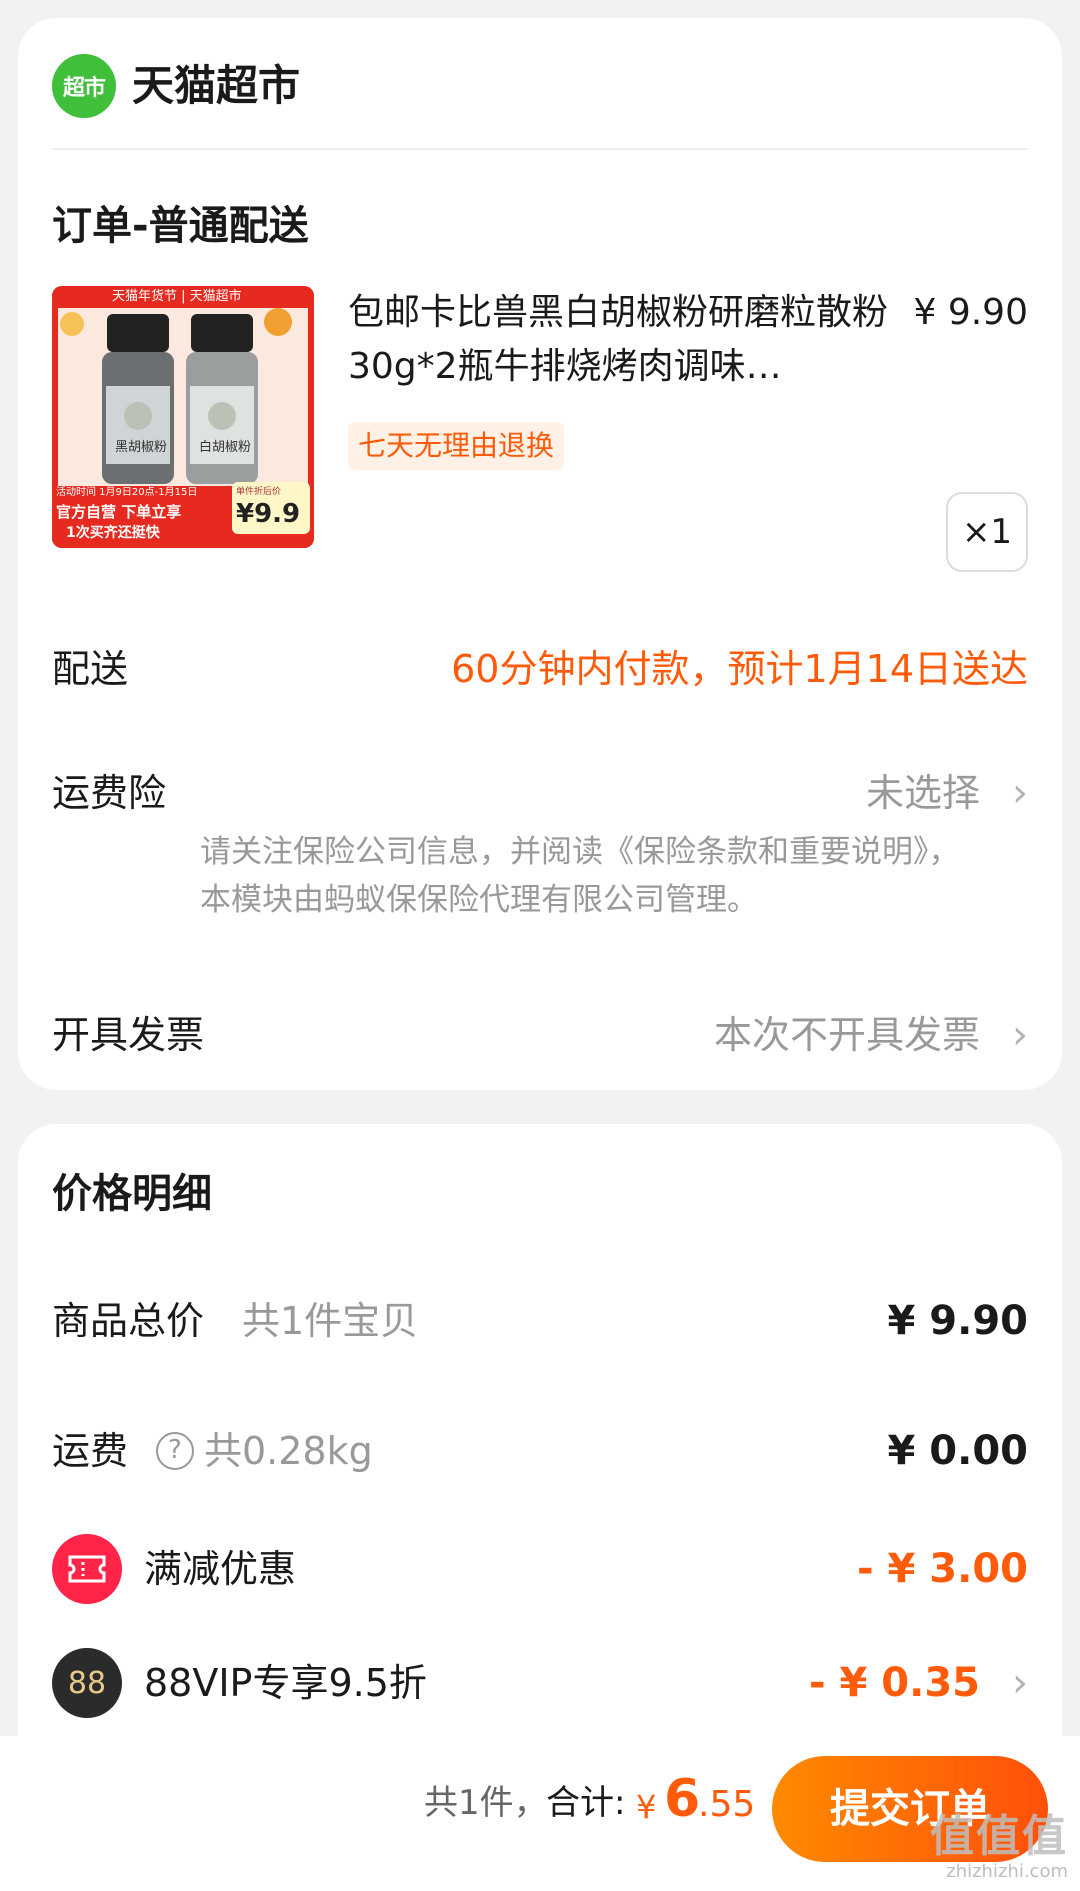 Image resolution: width=1080 pixels, height=1891 pixels. Describe the element at coordinates (109, 793) in the screenshot. I see `insurance-label: 运费险` at that location.